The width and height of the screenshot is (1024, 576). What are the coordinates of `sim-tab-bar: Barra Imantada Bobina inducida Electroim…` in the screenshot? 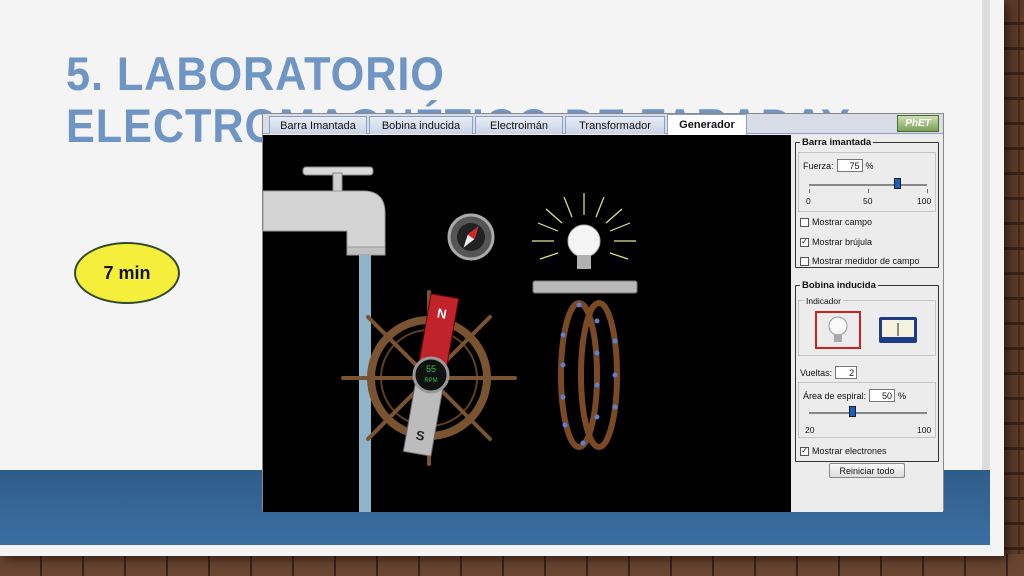 It's located at (603, 124).